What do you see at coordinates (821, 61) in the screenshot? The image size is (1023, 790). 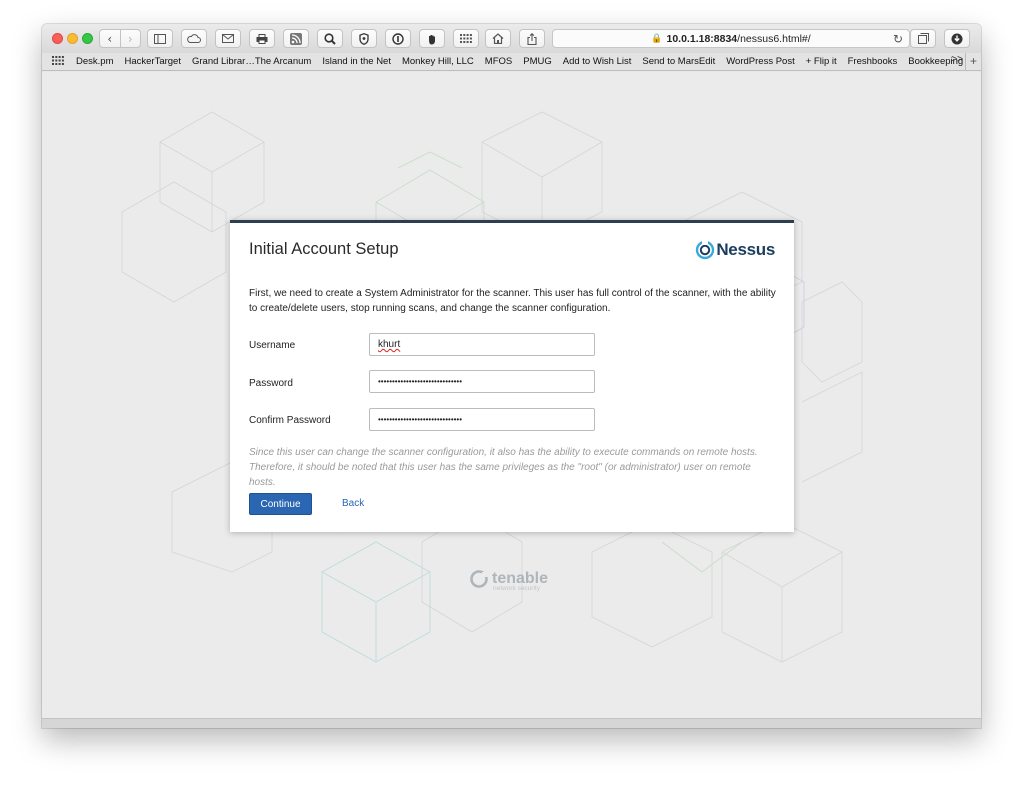 I see `bookmark-item: + Flip it` at bounding box center [821, 61].